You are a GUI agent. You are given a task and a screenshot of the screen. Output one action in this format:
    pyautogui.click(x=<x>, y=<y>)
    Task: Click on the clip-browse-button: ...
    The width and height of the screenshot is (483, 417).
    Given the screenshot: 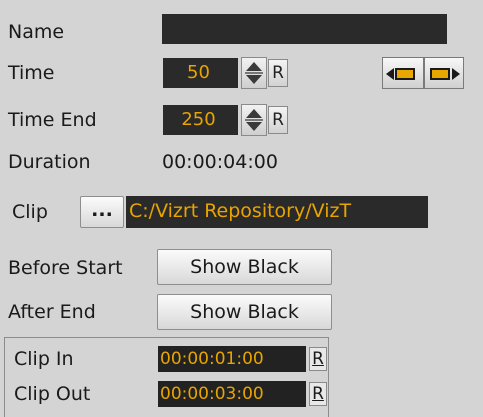 What is the action you would take?
    pyautogui.click(x=102, y=212)
    